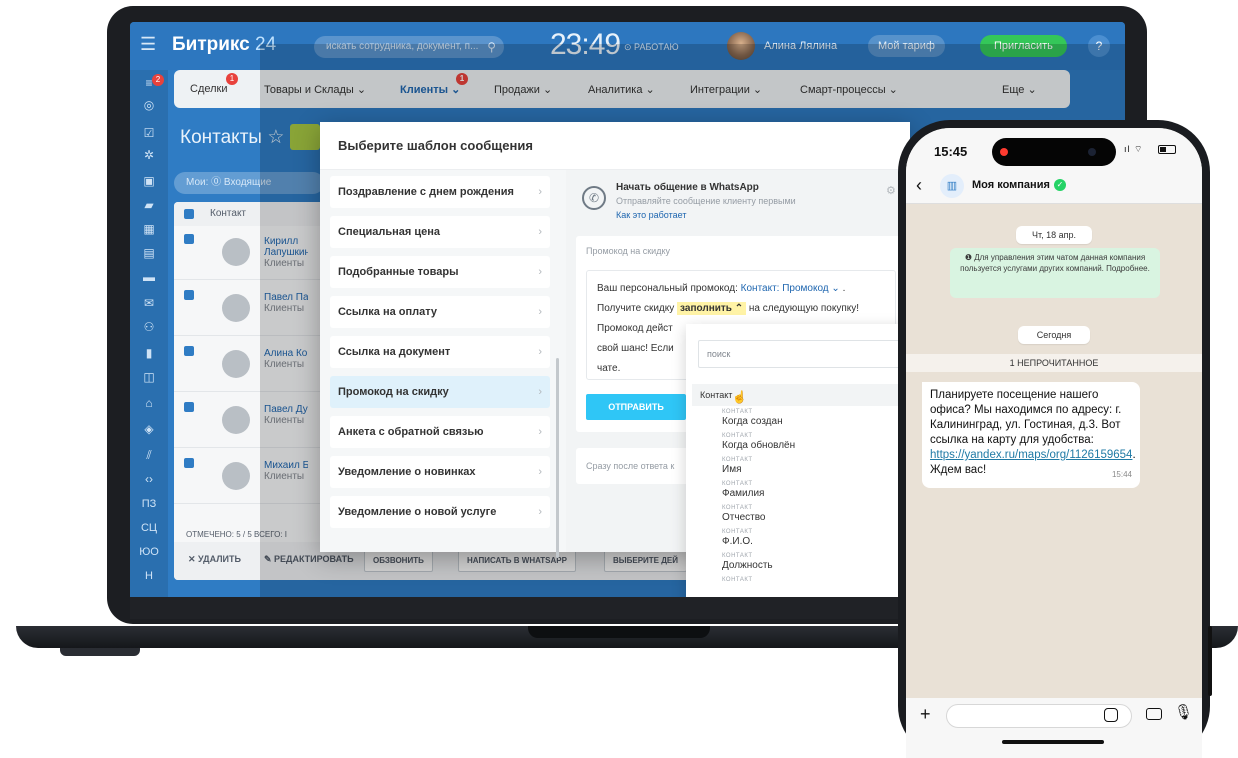  What do you see at coordinates (817, 442) in the screenshot?
I see `field-option: КОНТАКТ Когда обновлён` at bounding box center [817, 442].